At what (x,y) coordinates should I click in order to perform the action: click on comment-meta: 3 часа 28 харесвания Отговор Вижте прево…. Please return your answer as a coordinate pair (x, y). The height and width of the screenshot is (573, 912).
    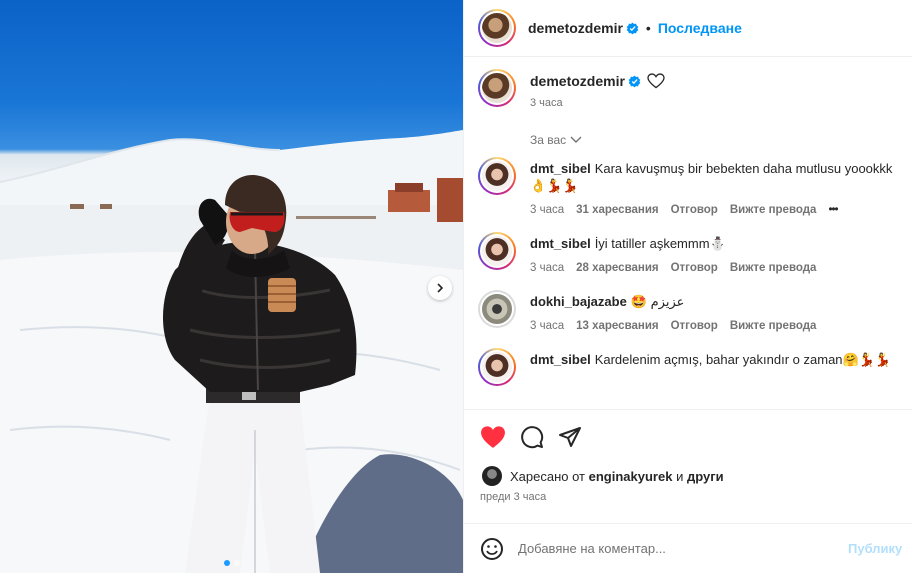
    Looking at the image, I should click on (673, 268).